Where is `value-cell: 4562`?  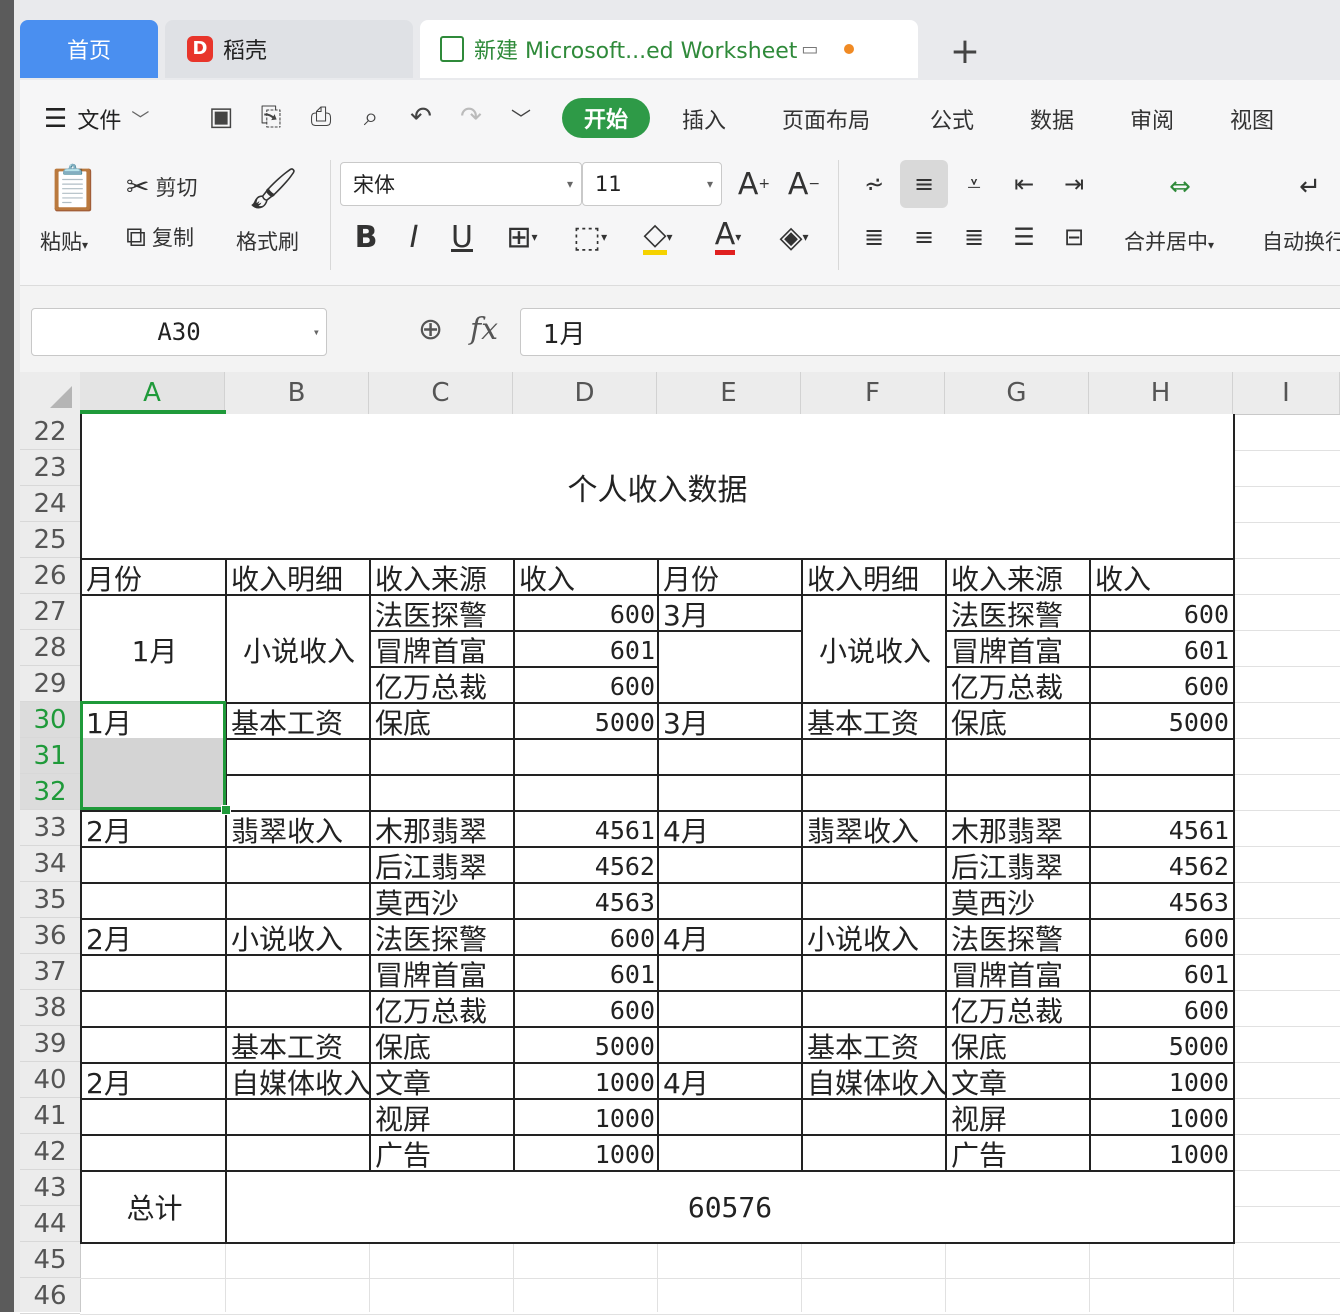
value-cell: 4562 is located at coordinates (586, 865).